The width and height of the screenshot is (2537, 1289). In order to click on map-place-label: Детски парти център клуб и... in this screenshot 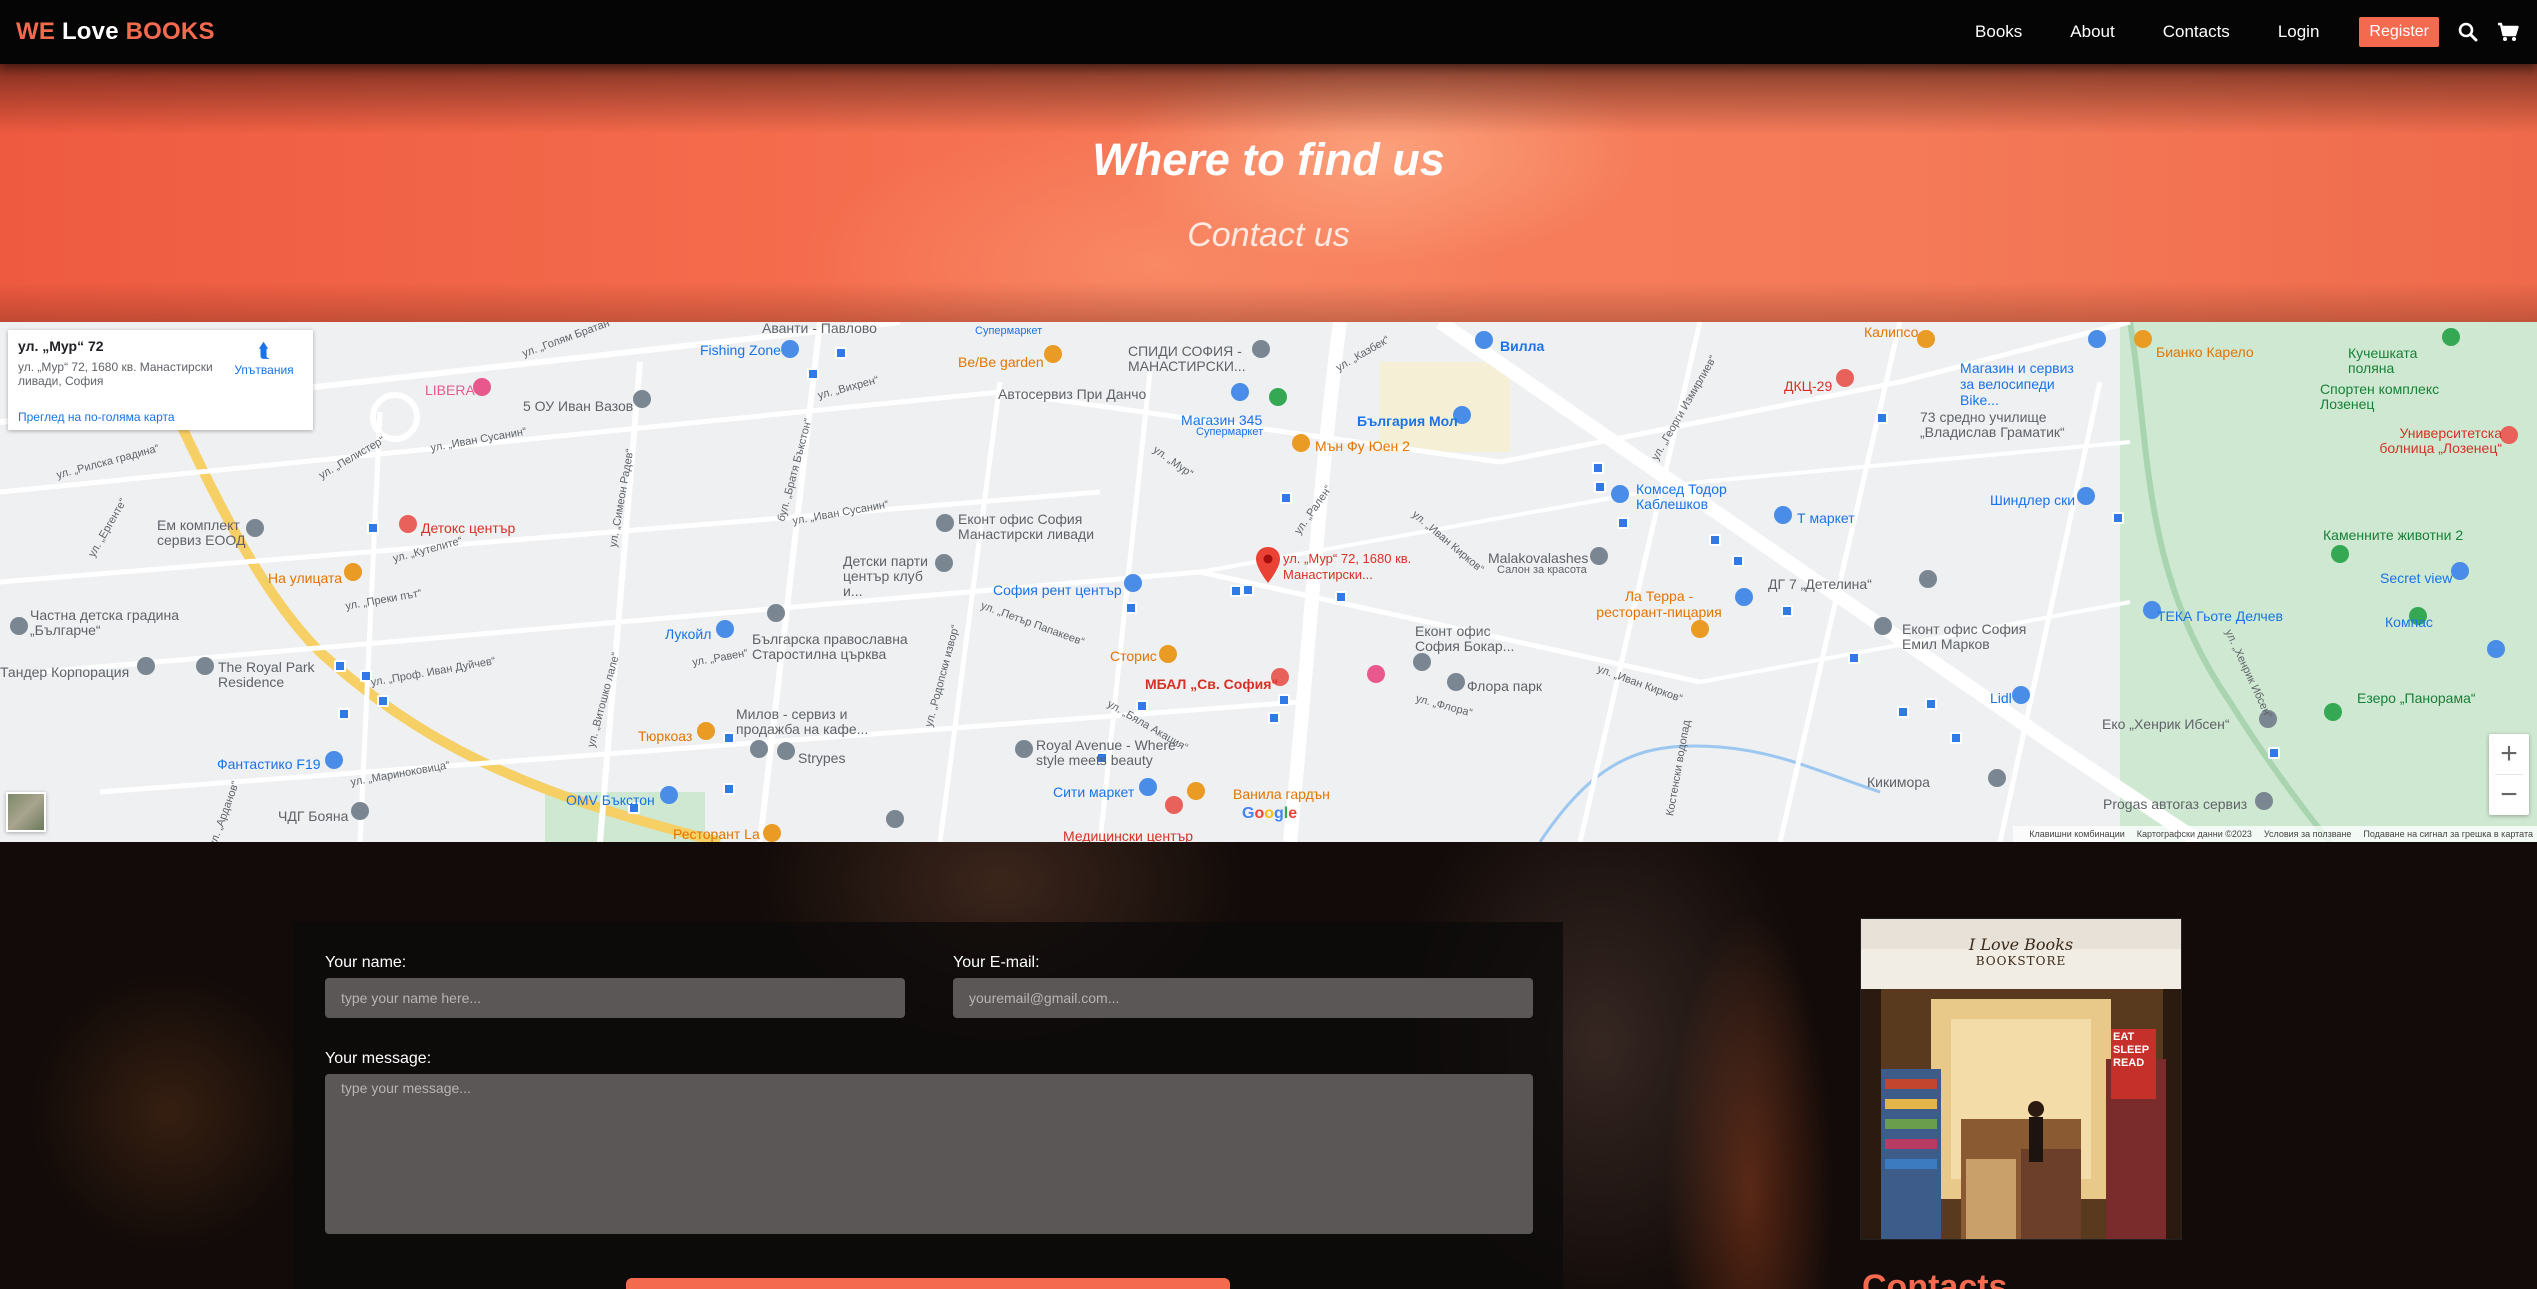, I will do `click(885, 576)`.